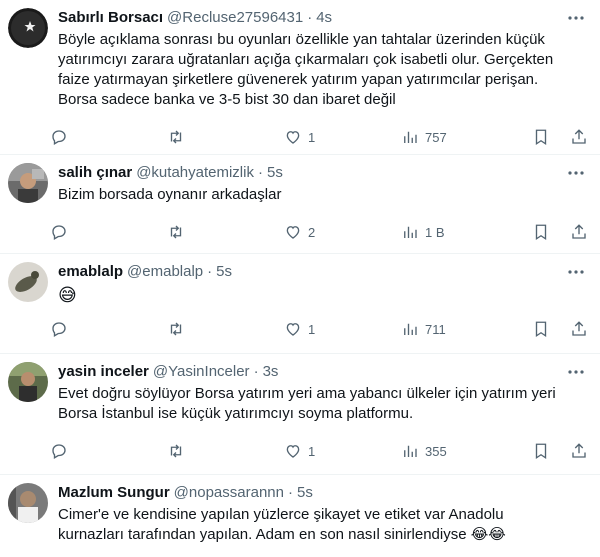  Describe the element at coordinates (459, 137) in the screenshot. I see `views-button: 757` at that location.